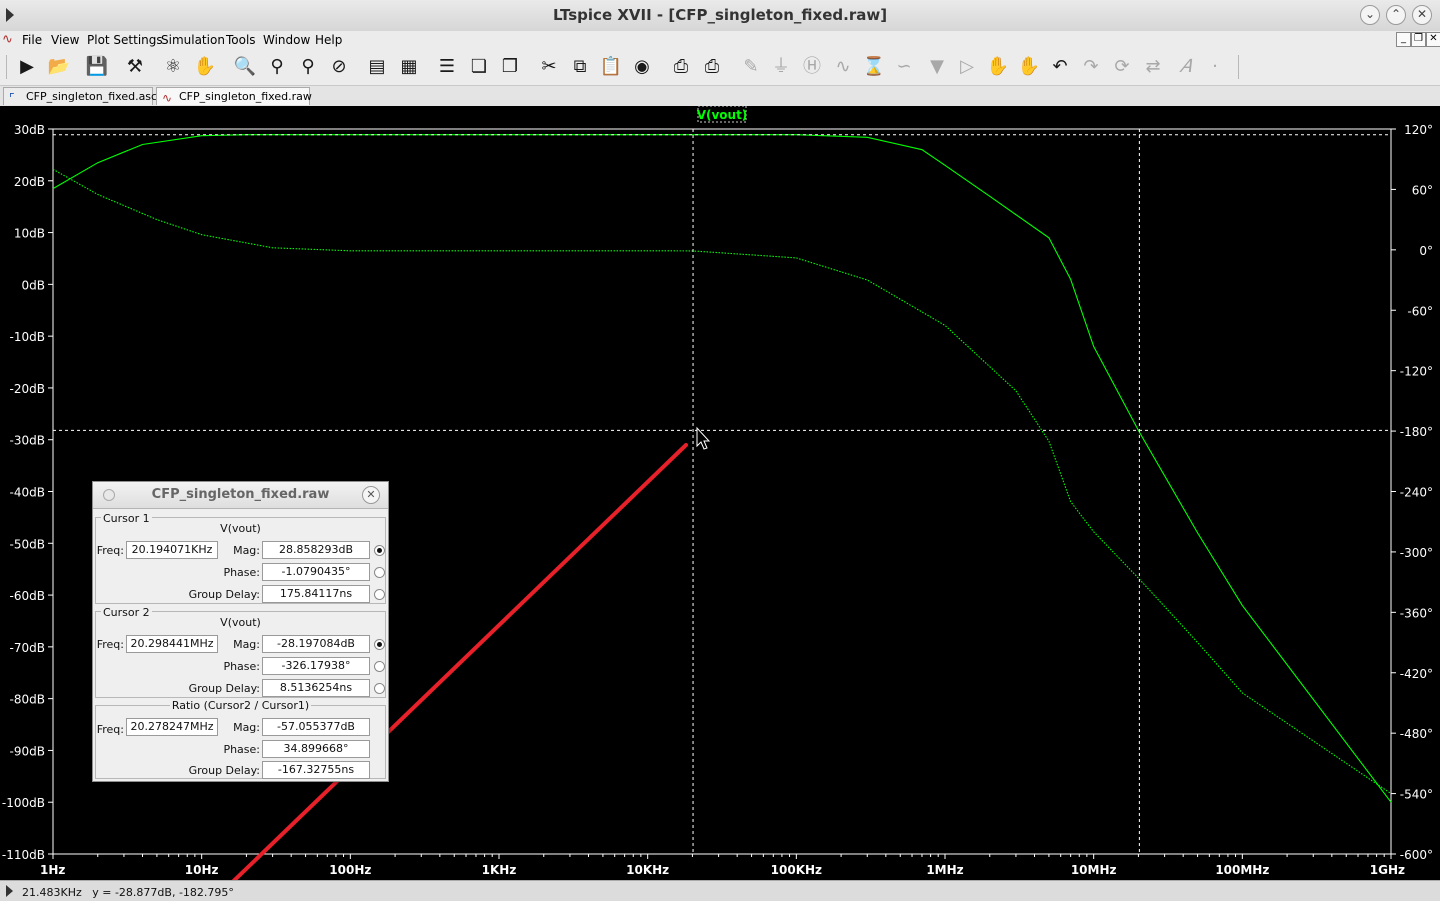 The width and height of the screenshot is (1440, 901). Describe the element at coordinates (1185, 67) in the screenshot. I see `text-icon: 𝐴` at that location.